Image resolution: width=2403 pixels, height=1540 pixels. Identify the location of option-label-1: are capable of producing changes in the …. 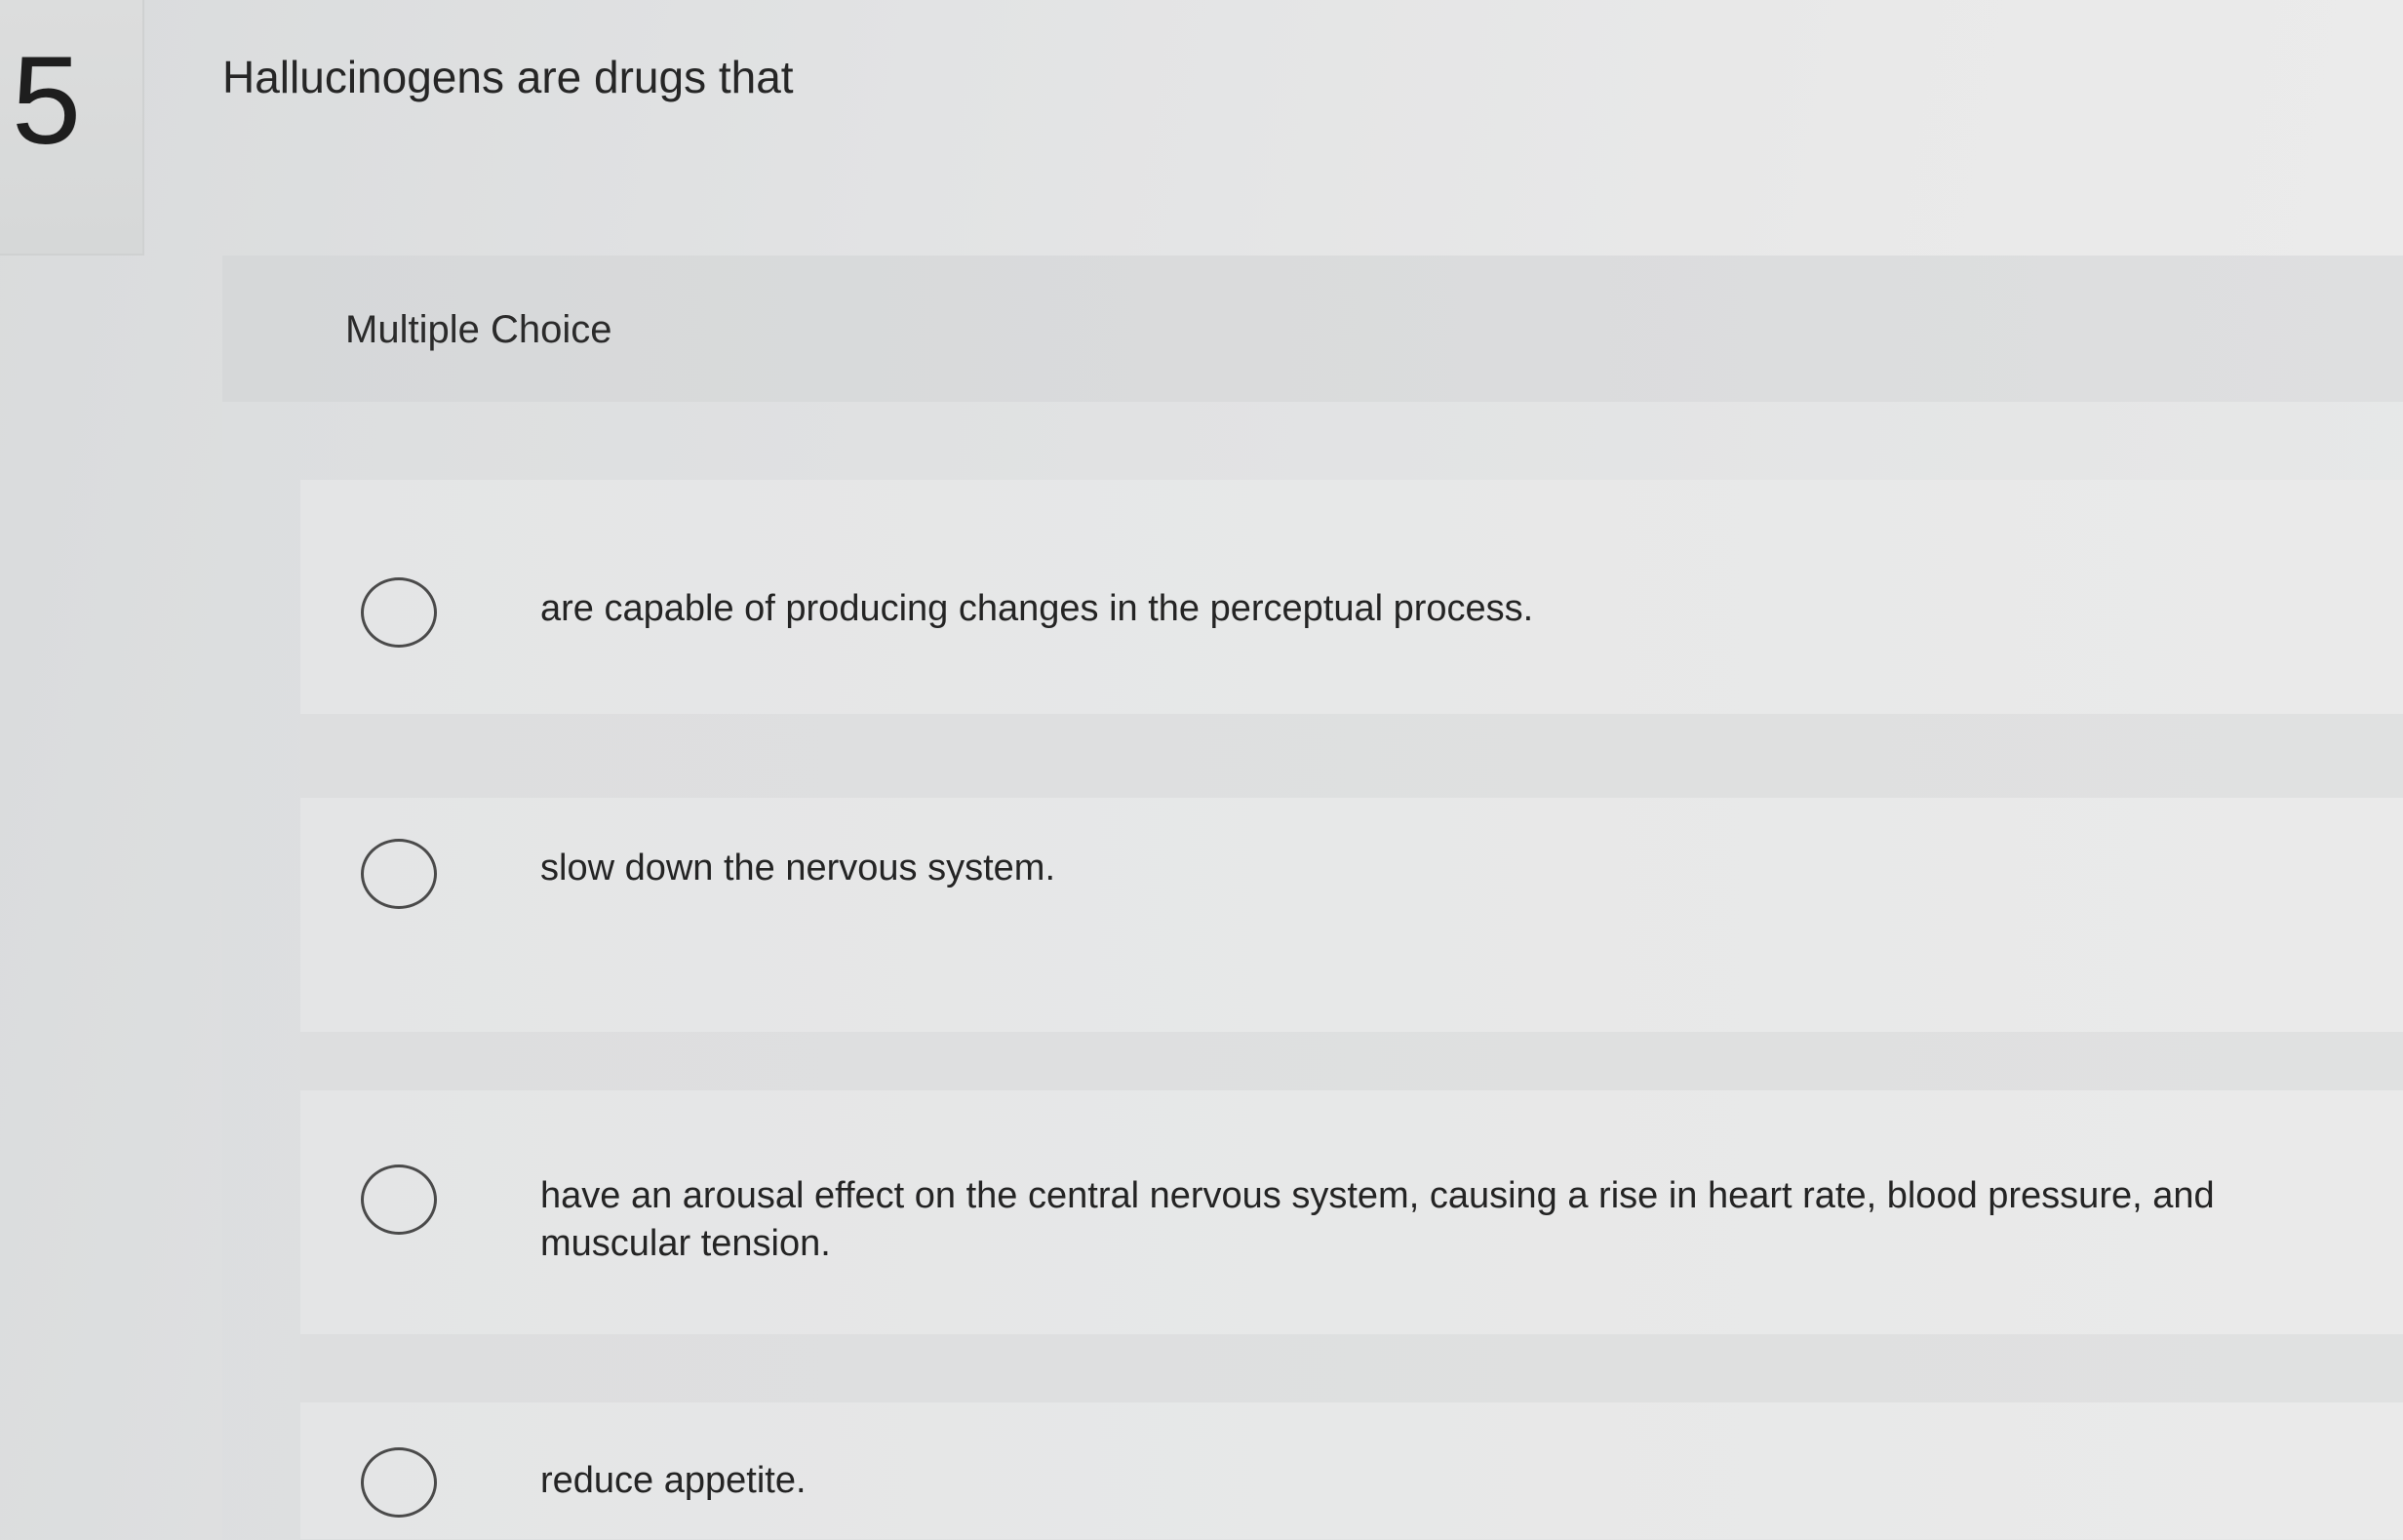
(1437, 609).